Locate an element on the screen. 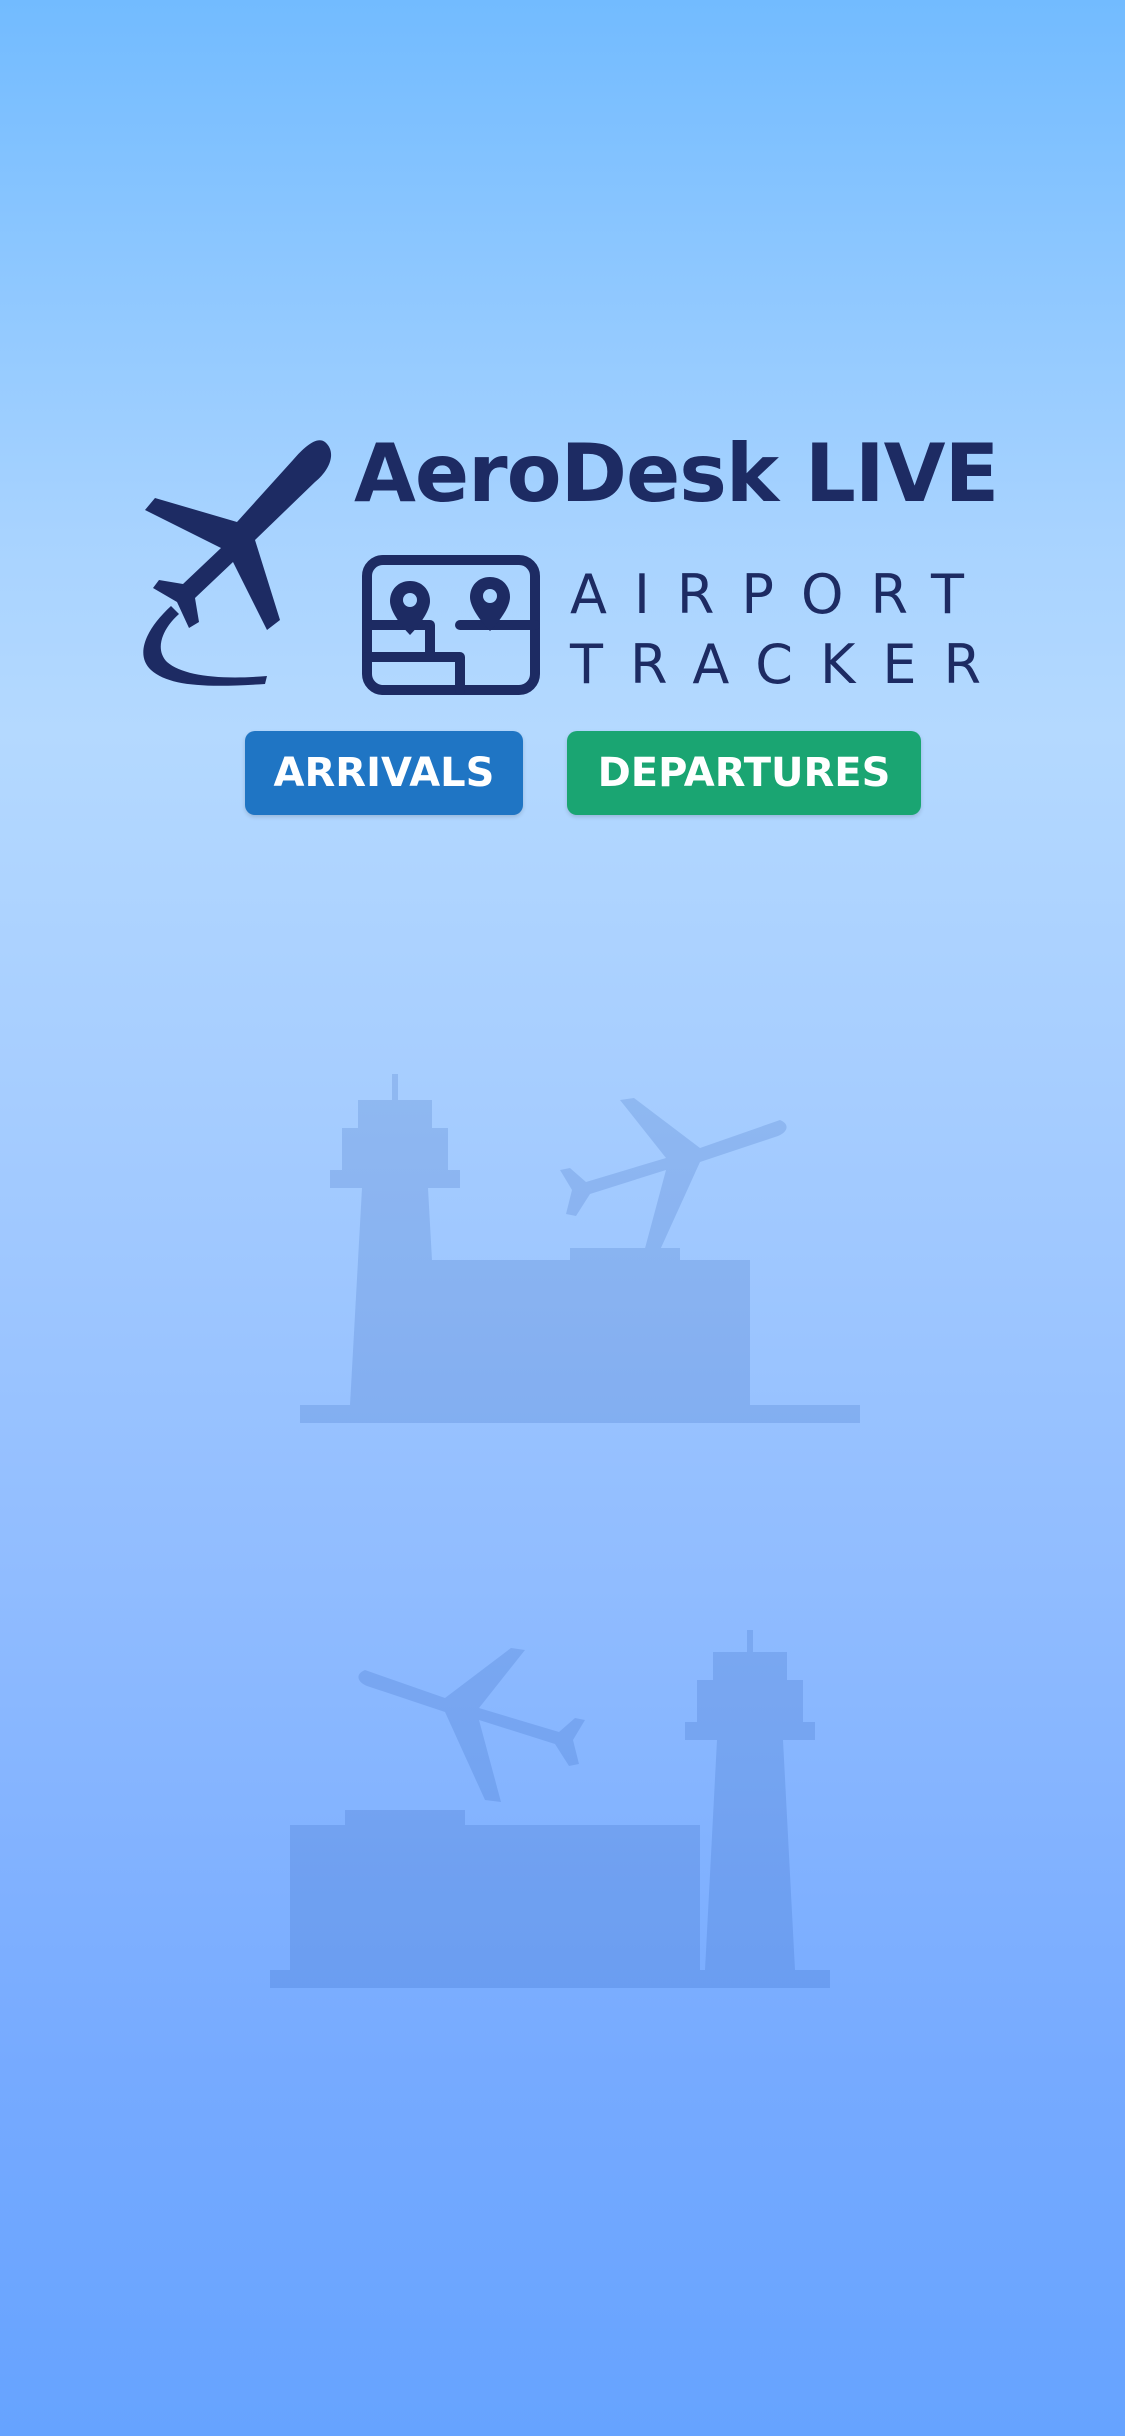 The image size is (1125, 2436). airplane-takeoff-icon is located at coordinates (237, 563).